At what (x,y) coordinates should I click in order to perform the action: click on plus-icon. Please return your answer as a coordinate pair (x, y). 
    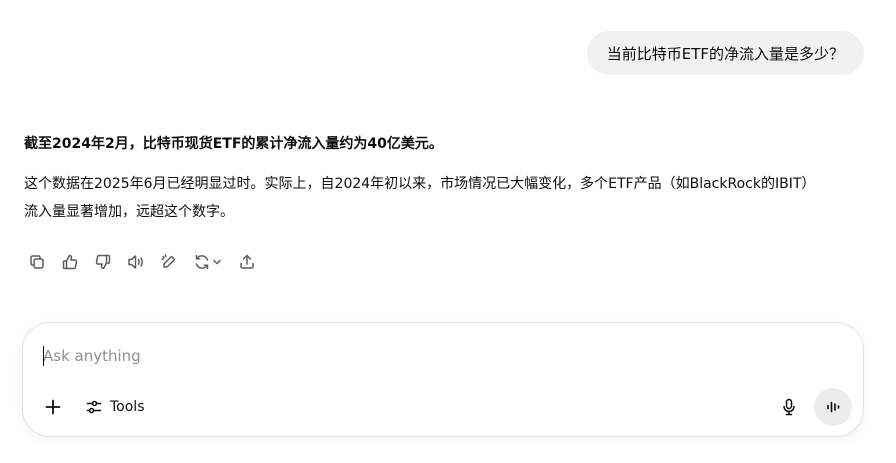
    Looking at the image, I should click on (53, 407).